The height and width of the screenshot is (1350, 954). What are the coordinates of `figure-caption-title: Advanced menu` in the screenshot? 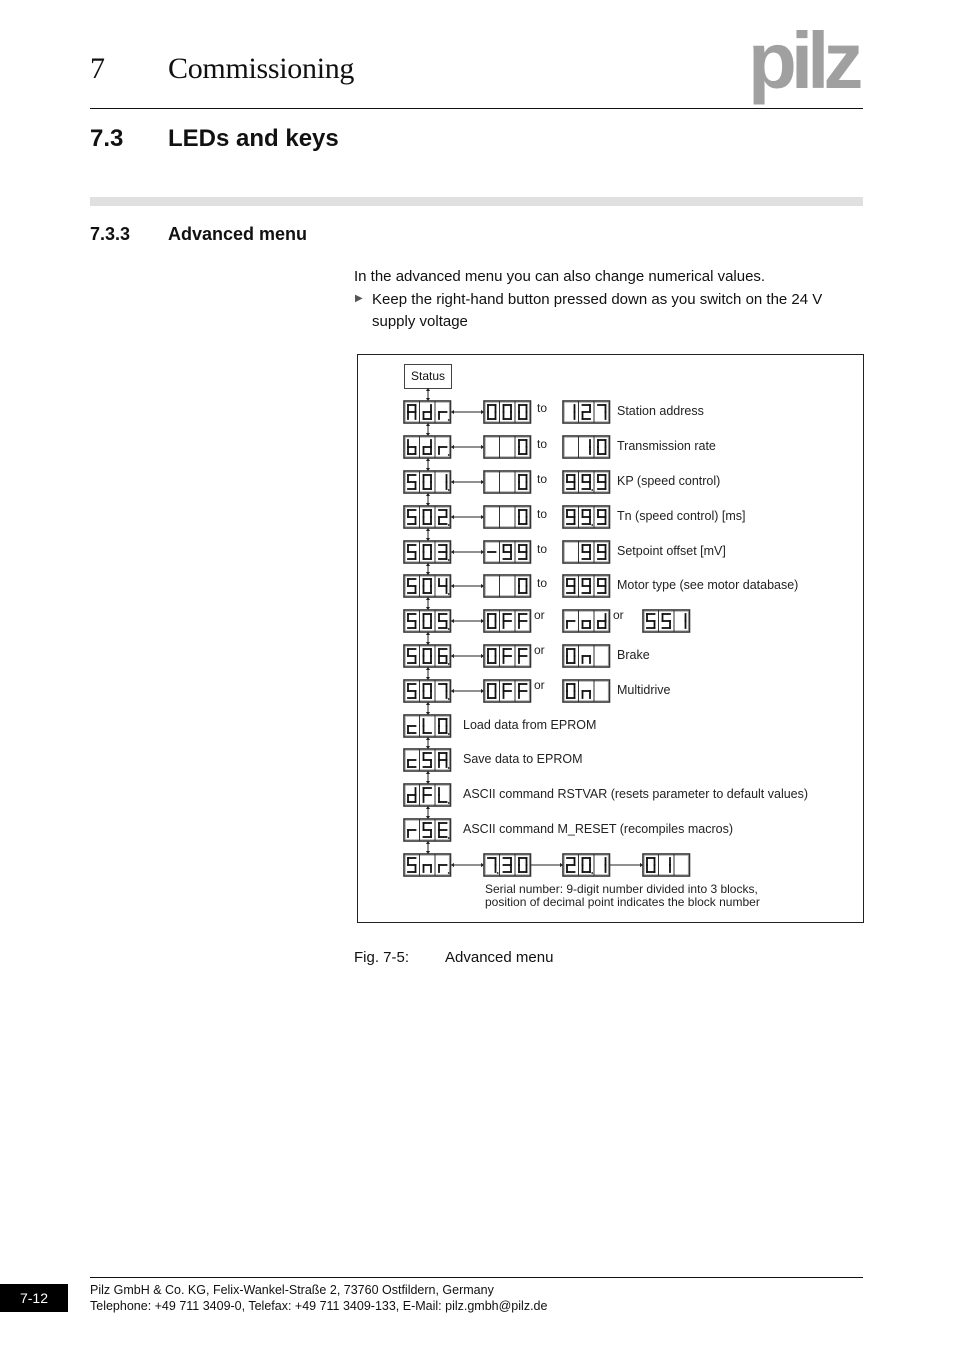 It's located at (499, 957).